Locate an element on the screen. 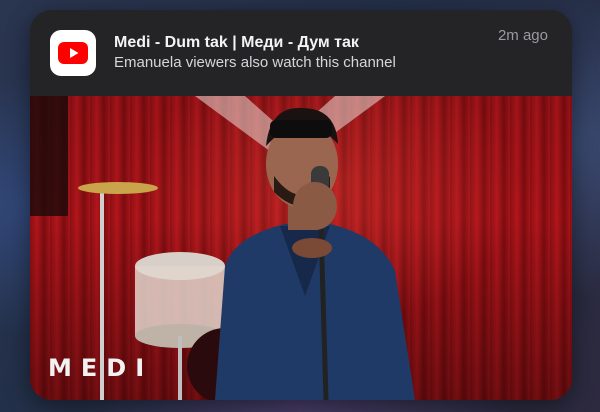 This screenshot has width=600, height=412. notification-title: Medi - Dum tak | Меди - Дум так is located at coordinates (236, 42).